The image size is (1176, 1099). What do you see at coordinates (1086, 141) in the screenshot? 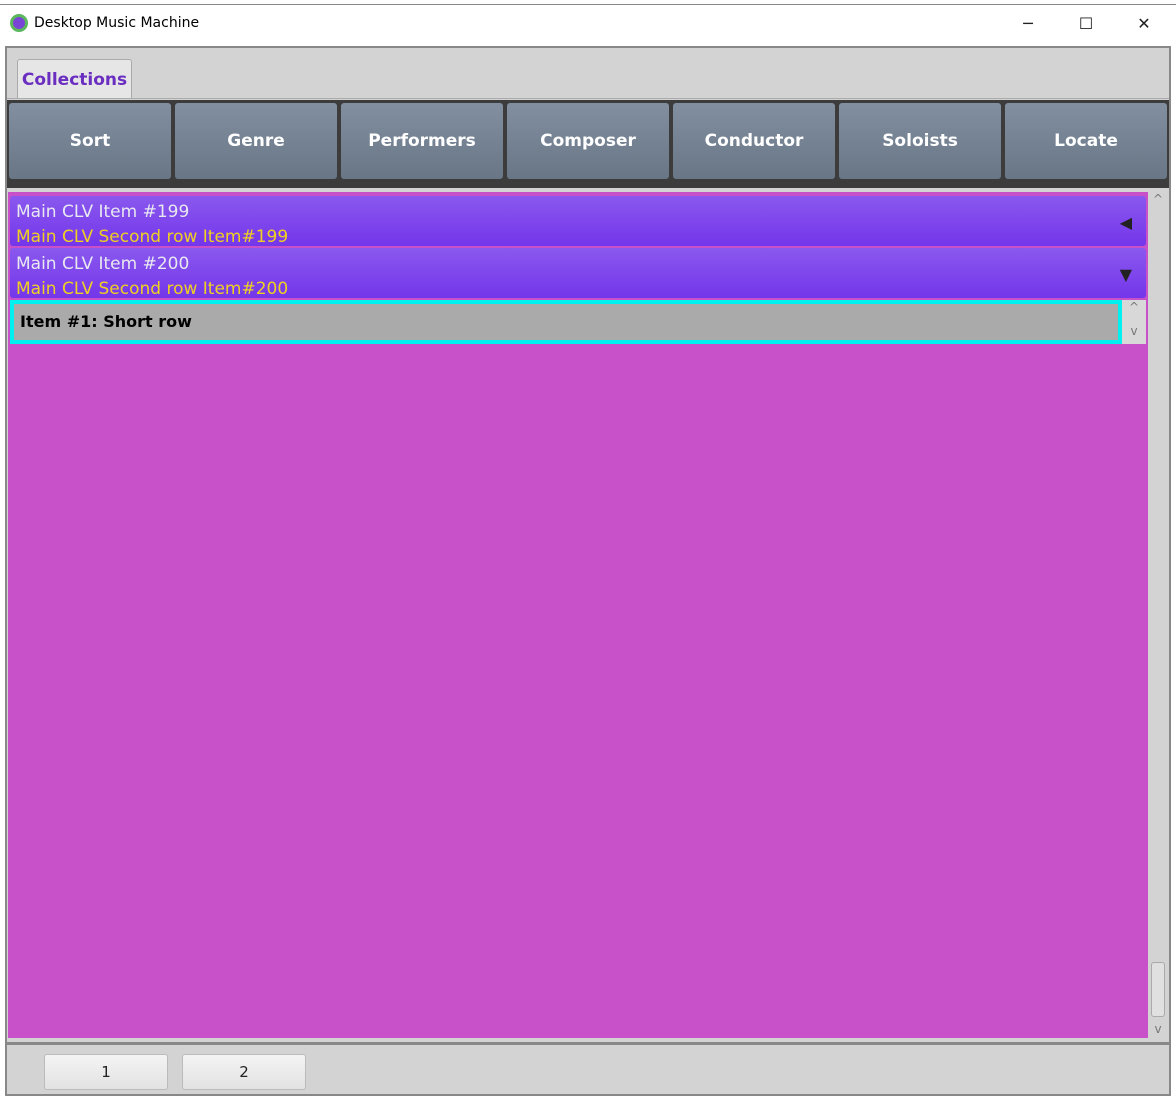
I see `locate-button: Locate` at bounding box center [1086, 141].